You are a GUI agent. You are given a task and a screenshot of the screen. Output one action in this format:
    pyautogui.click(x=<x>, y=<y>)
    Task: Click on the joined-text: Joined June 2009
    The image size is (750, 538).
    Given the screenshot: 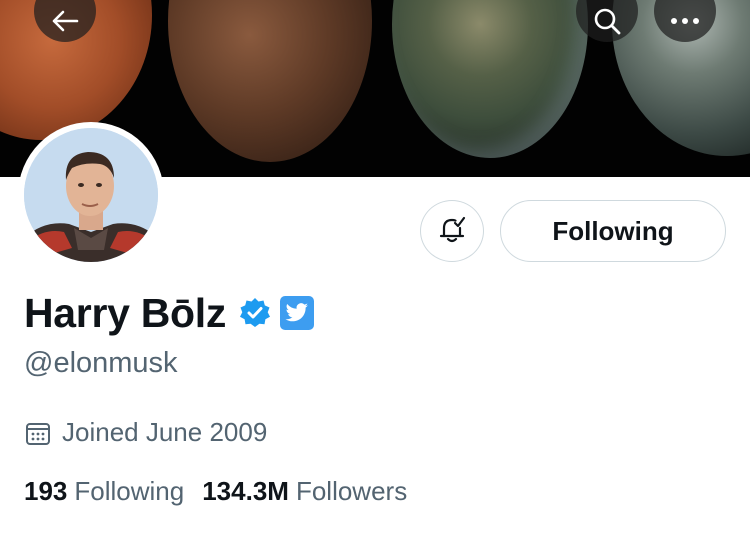 What is the action you would take?
    pyautogui.click(x=165, y=432)
    